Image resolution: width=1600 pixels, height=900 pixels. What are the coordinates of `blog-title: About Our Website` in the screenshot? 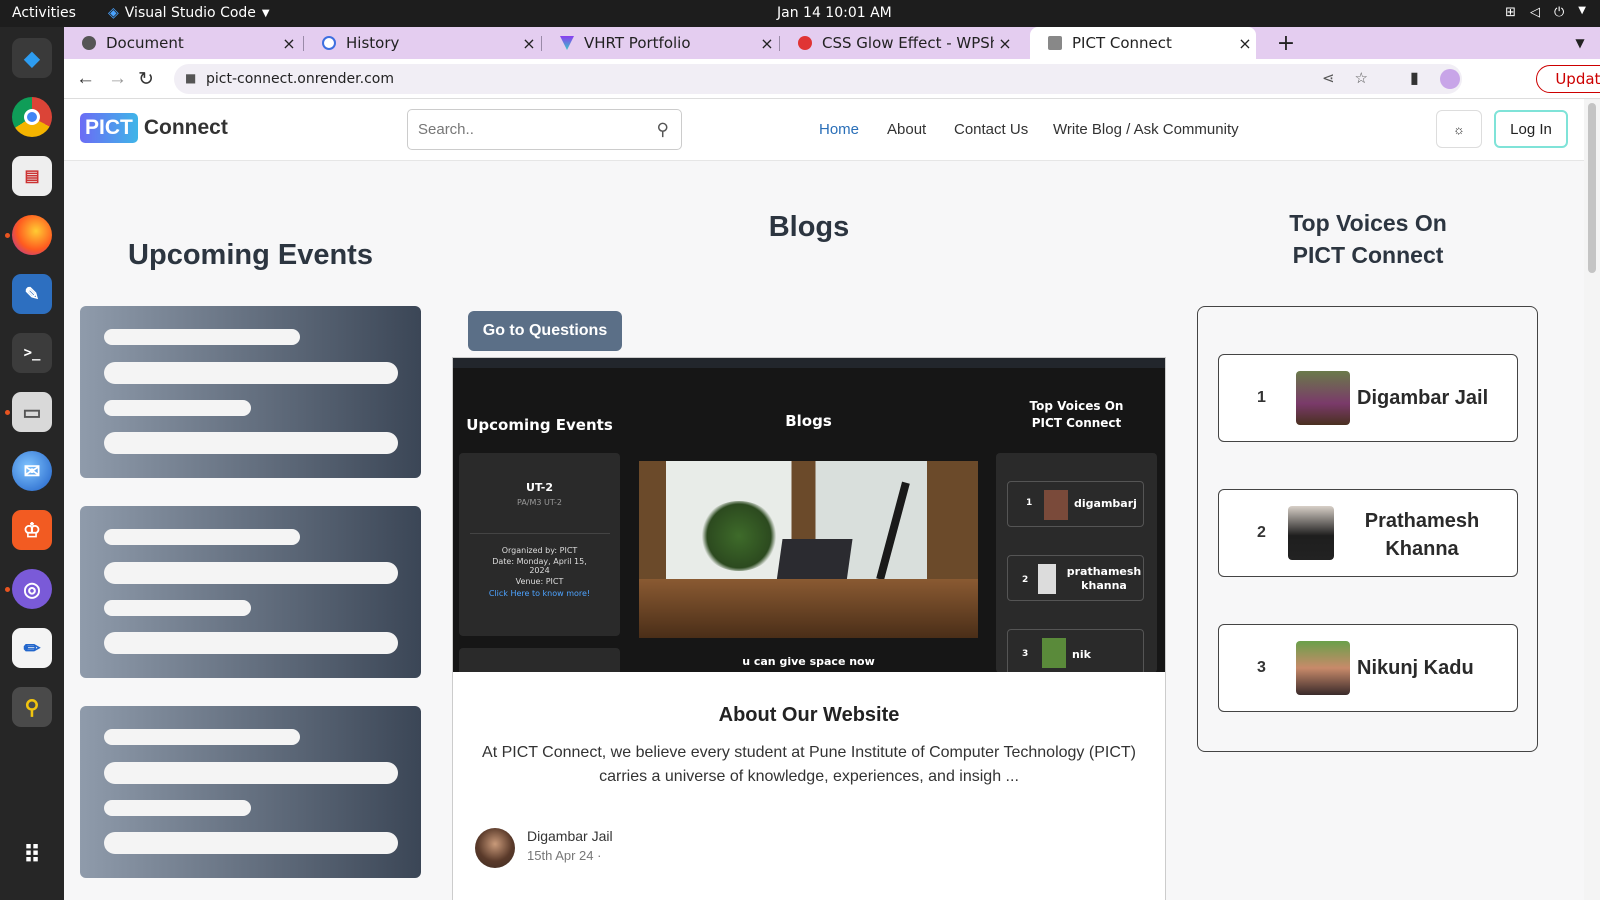 It's located at (809, 715).